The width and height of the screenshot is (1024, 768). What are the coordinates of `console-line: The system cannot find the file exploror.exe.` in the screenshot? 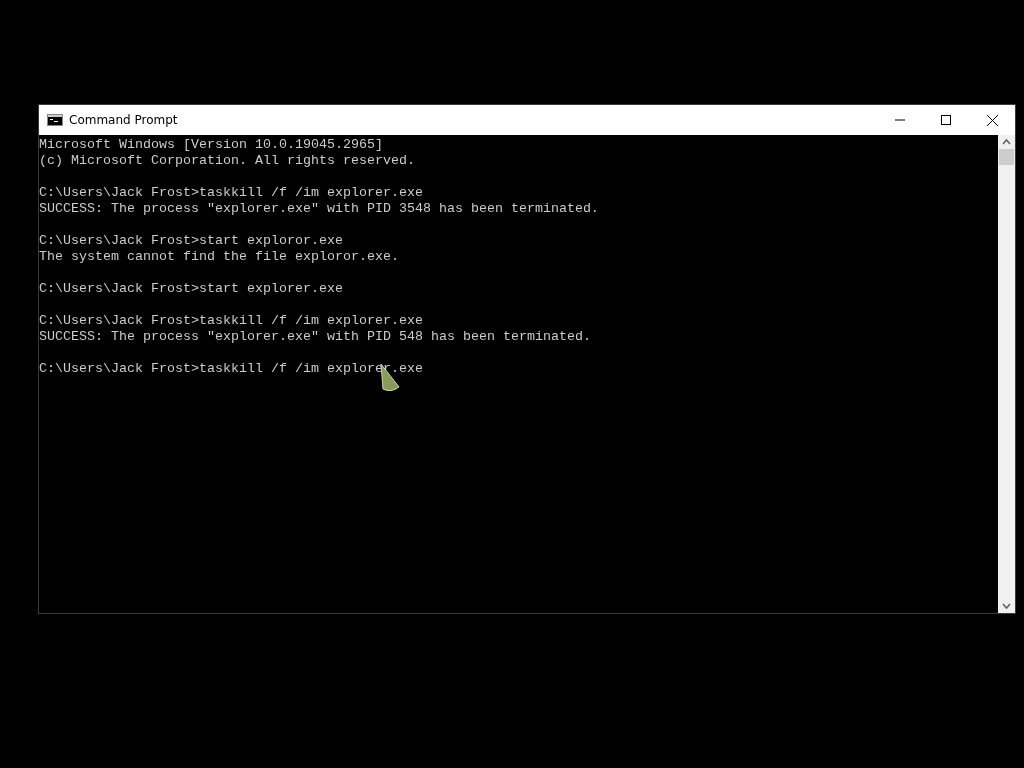 It's located at (219, 257).